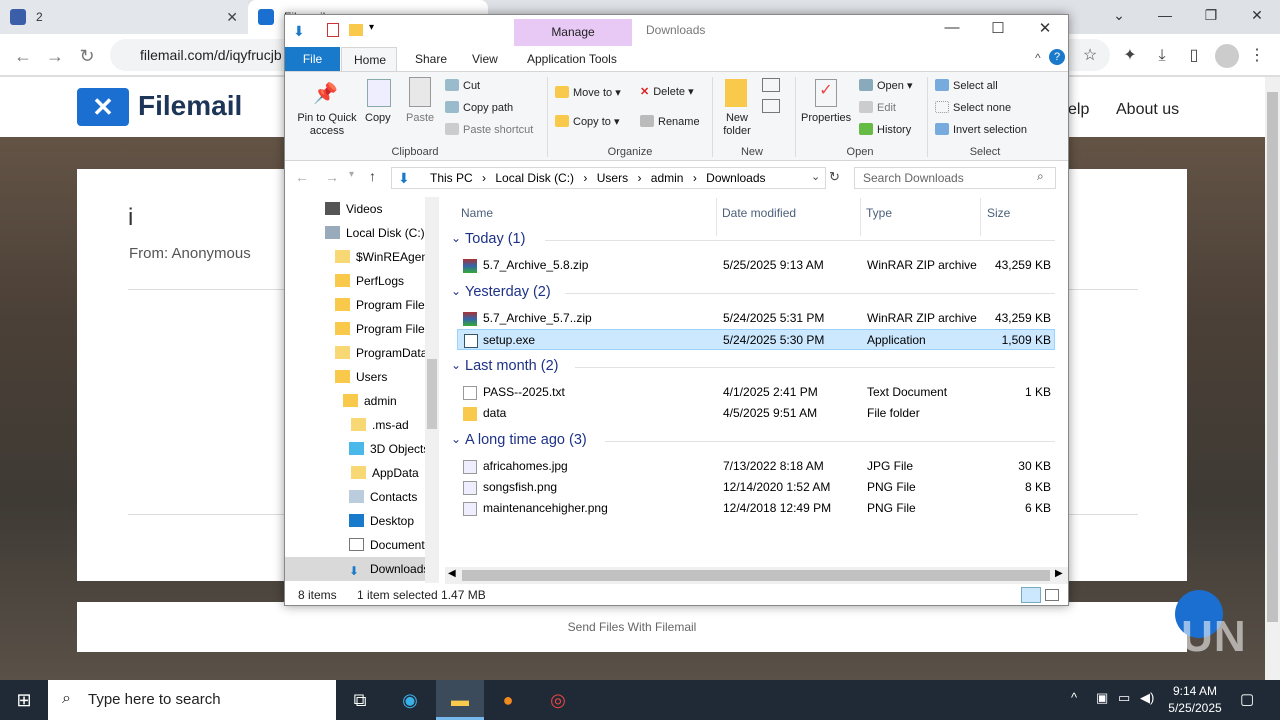  Describe the element at coordinates (756, 575) in the screenshot. I see `horizontal-scrollbar-thumb` at that location.